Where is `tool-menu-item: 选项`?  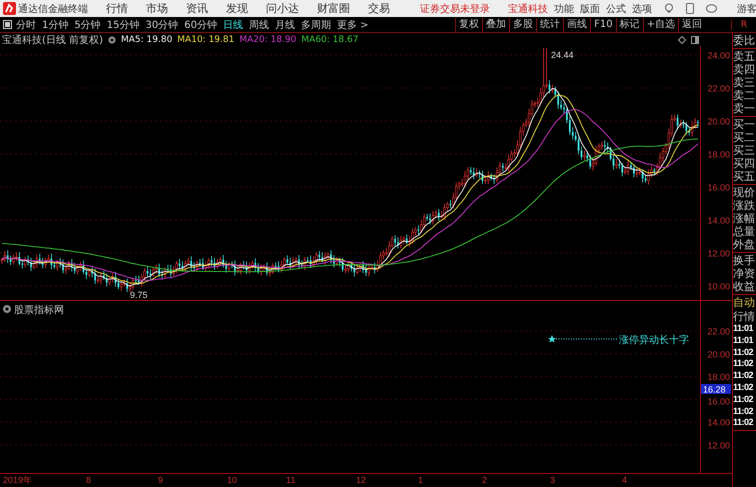 tool-menu-item: 选项 is located at coordinates (642, 9).